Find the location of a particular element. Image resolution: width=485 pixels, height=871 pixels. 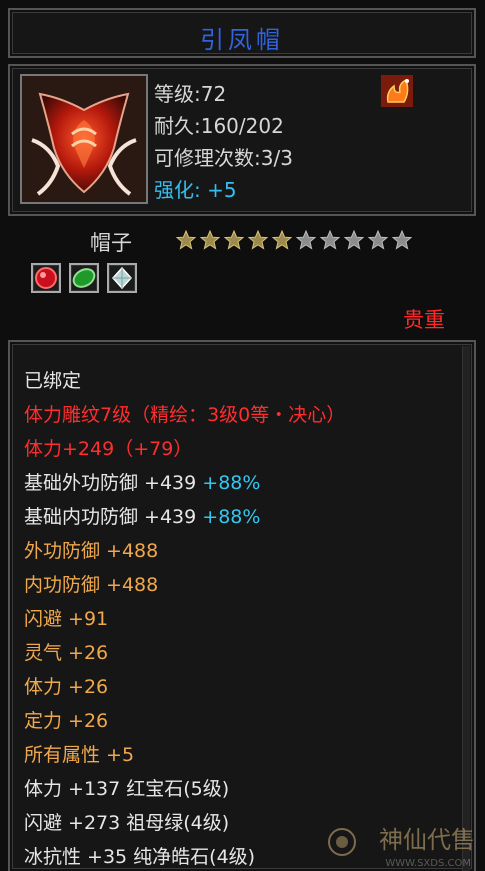

emerald-icon is located at coordinates (84, 278).